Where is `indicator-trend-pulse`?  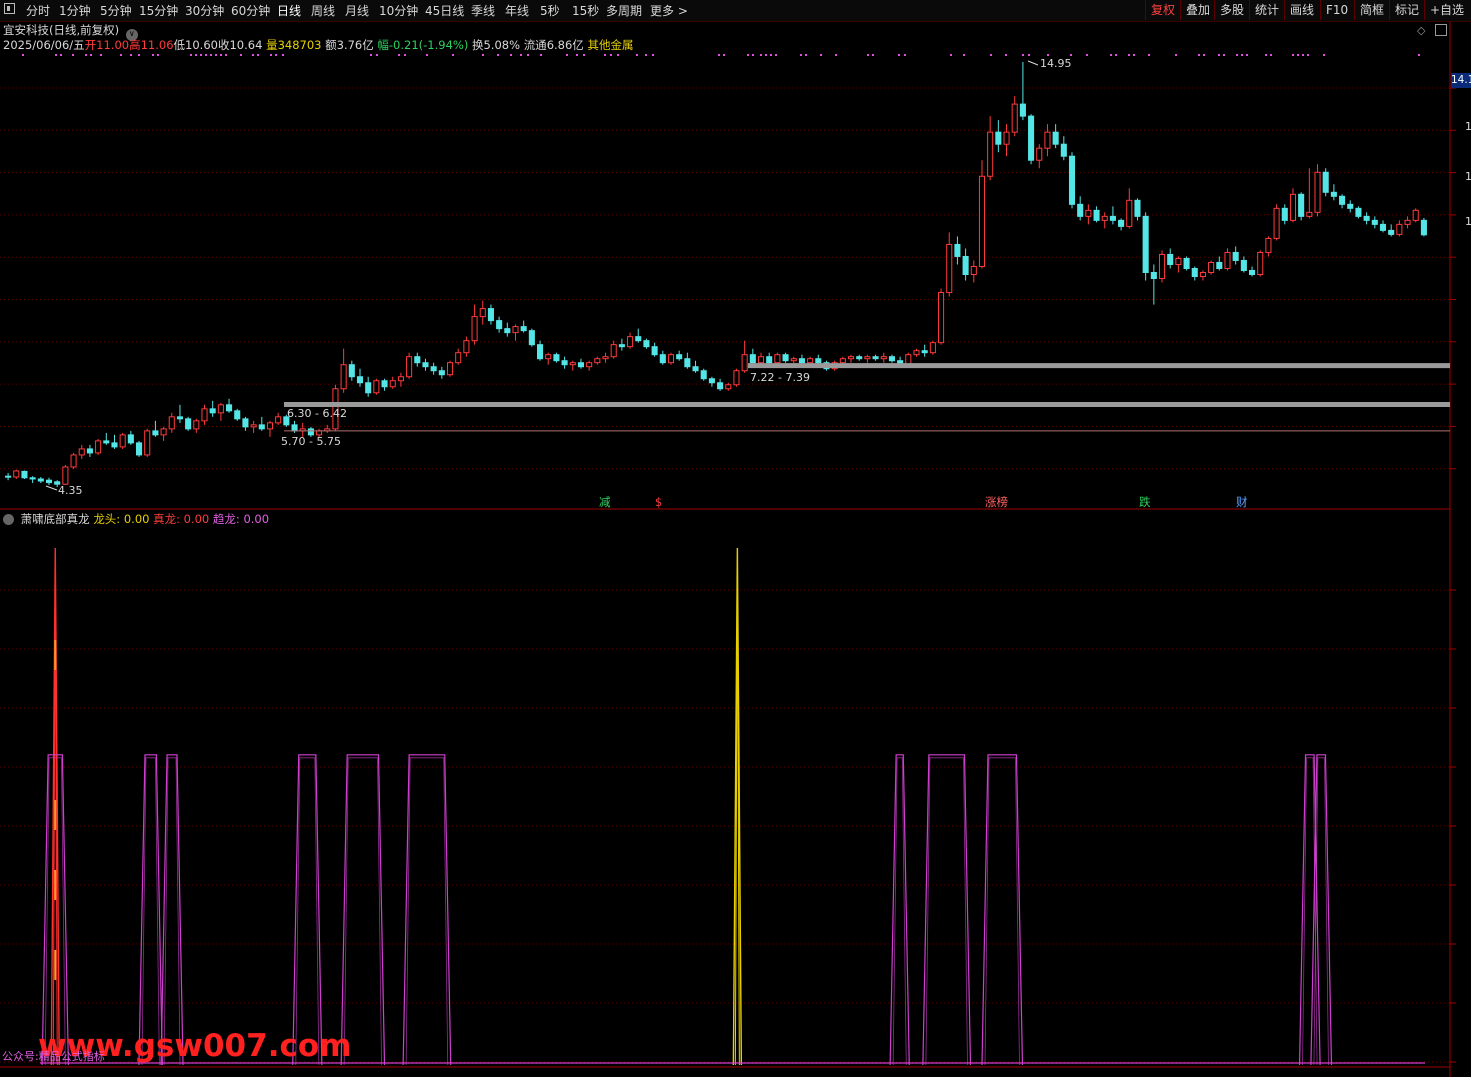
indicator-trend-pulse is located at coordinates (362, 911).